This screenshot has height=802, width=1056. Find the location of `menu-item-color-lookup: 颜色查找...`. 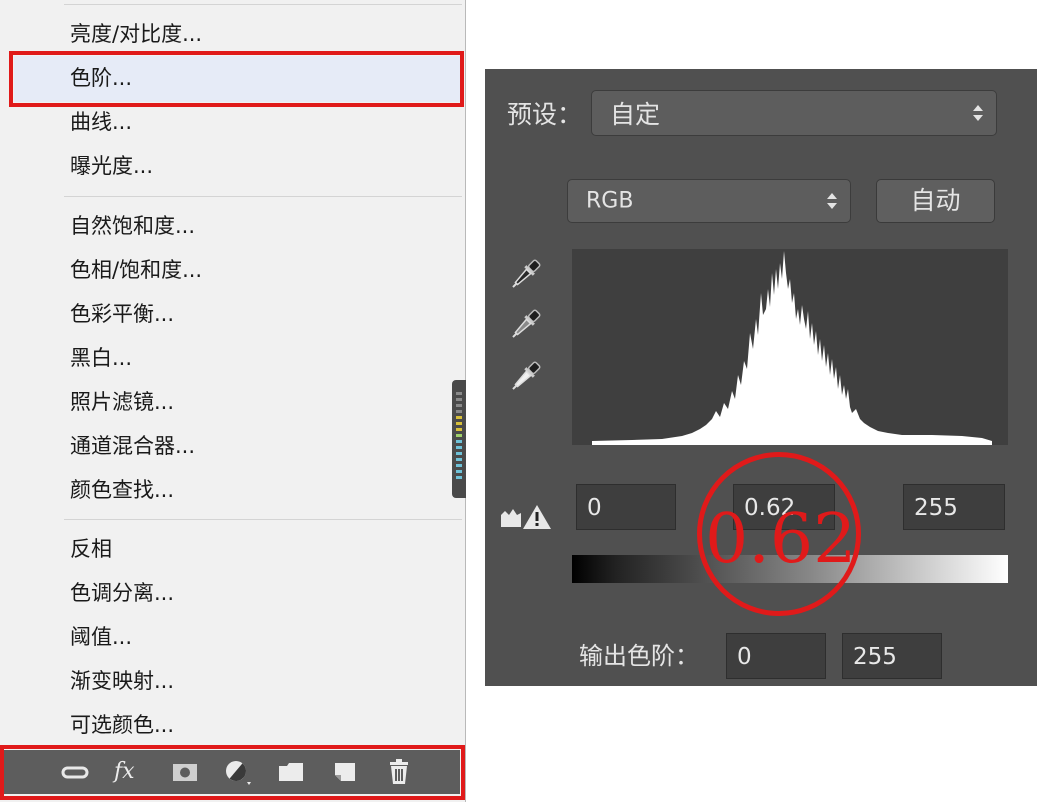

menu-item-color-lookup: 颜色查找... is located at coordinates (122, 490).